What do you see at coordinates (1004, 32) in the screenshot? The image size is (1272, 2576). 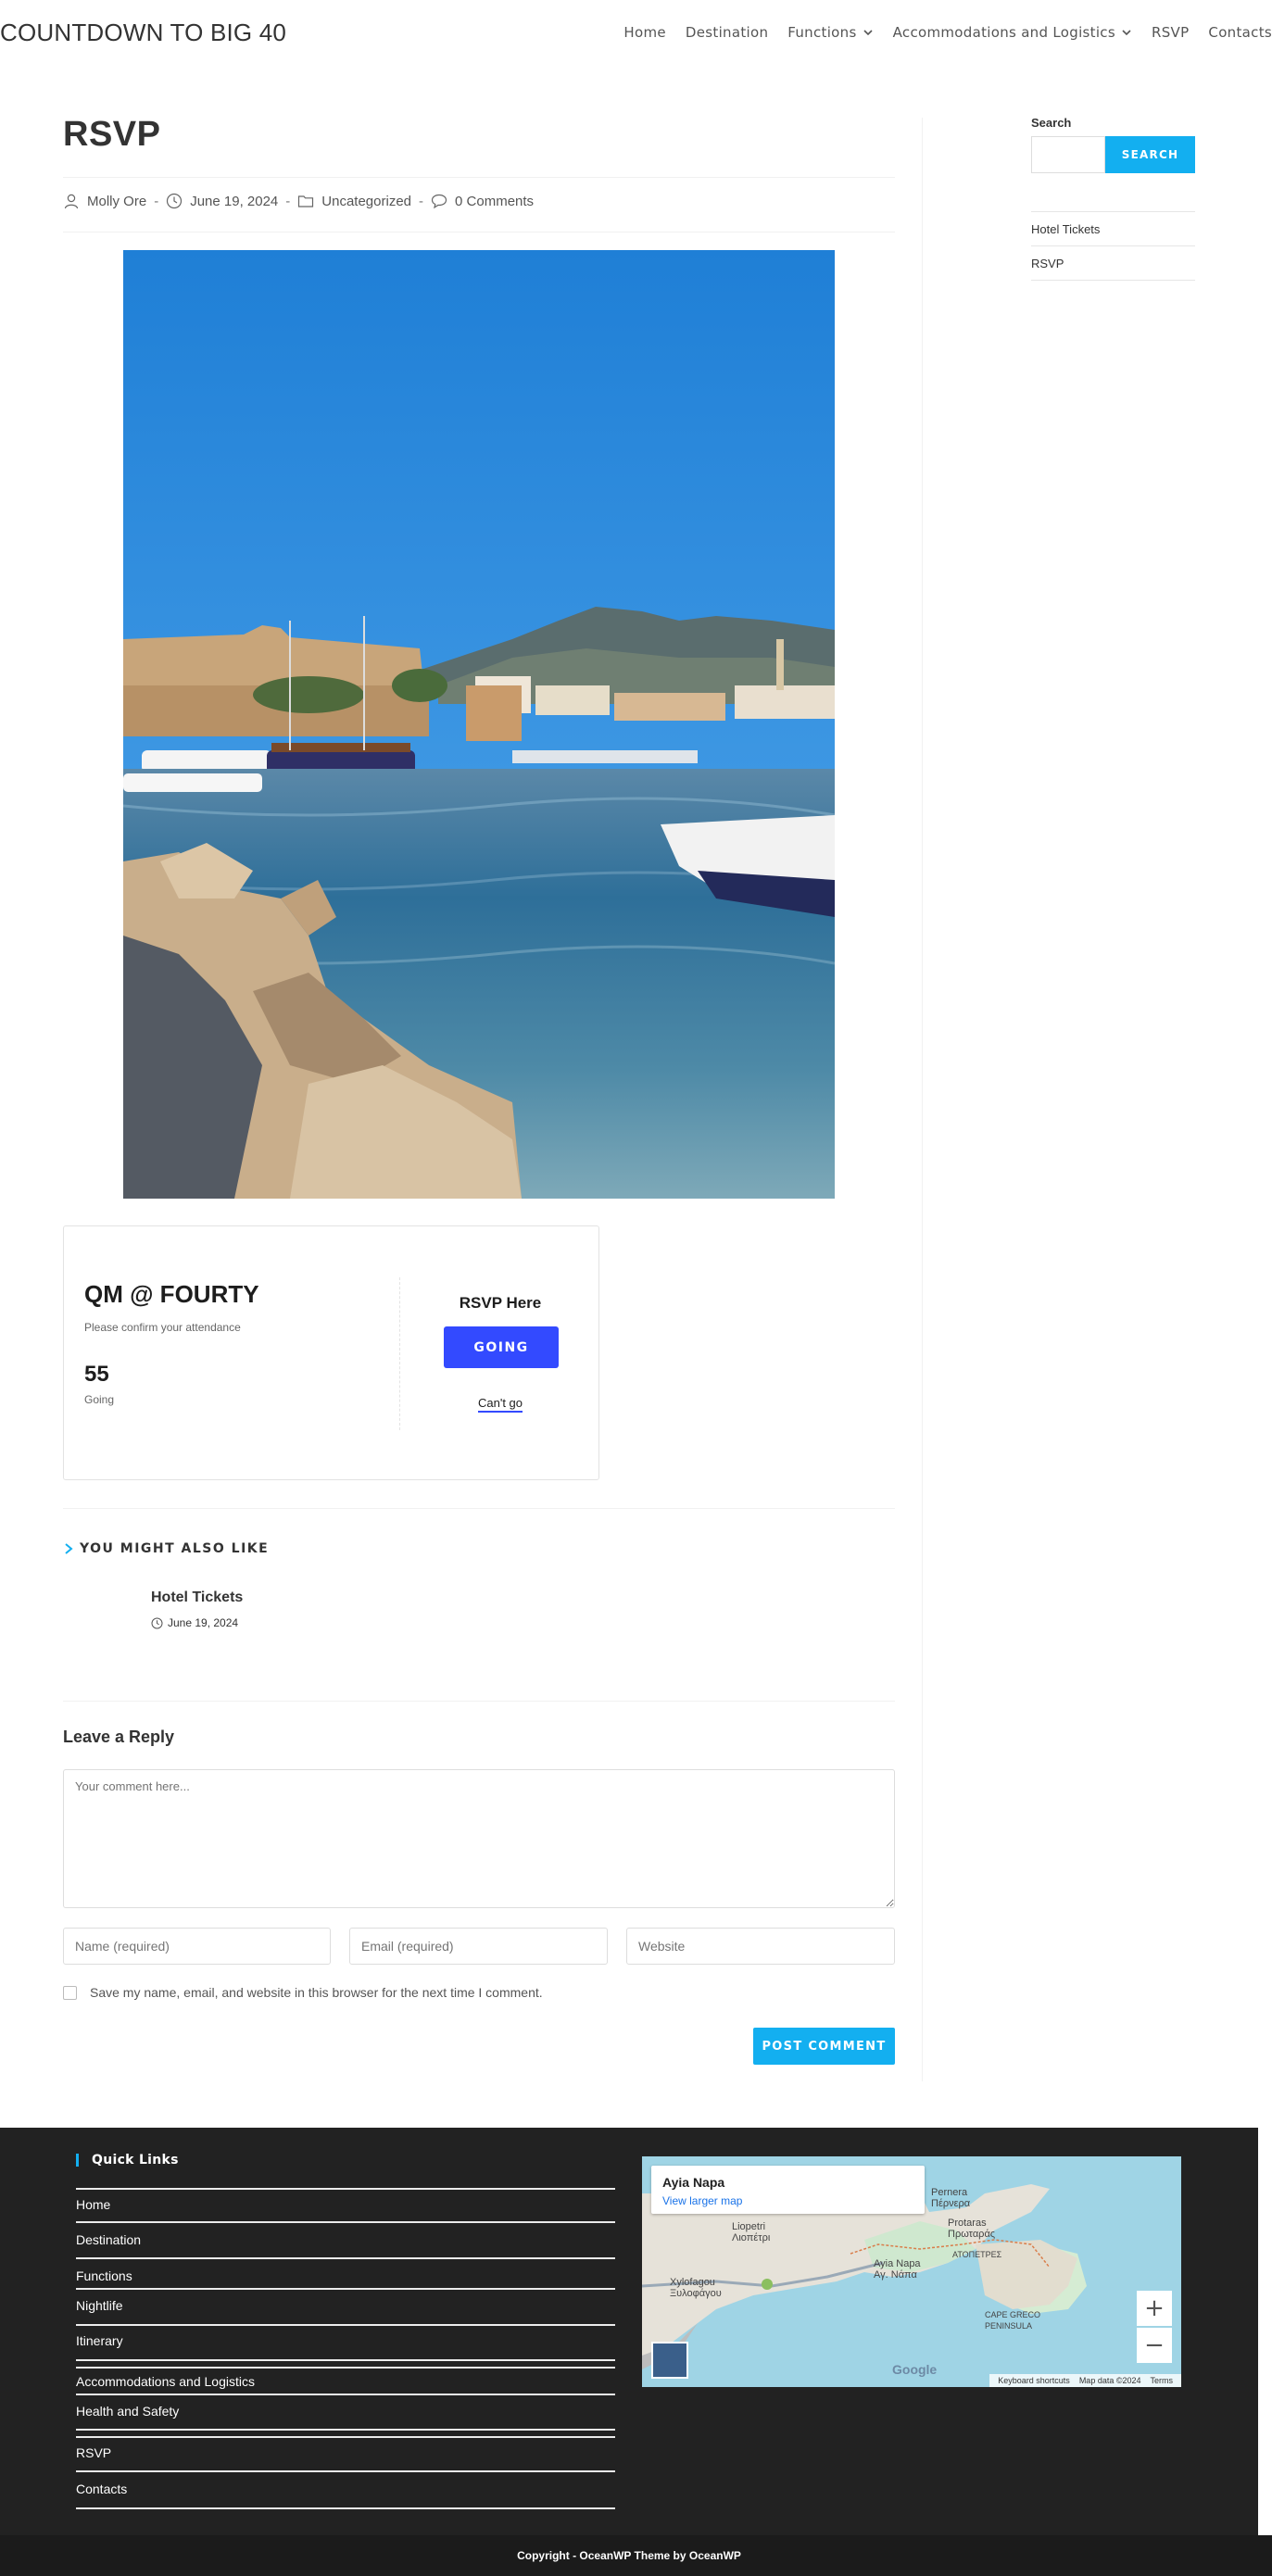 I see `nav-accommodations-label: Accommodations and Logistics` at bounding box center [1004, 32].